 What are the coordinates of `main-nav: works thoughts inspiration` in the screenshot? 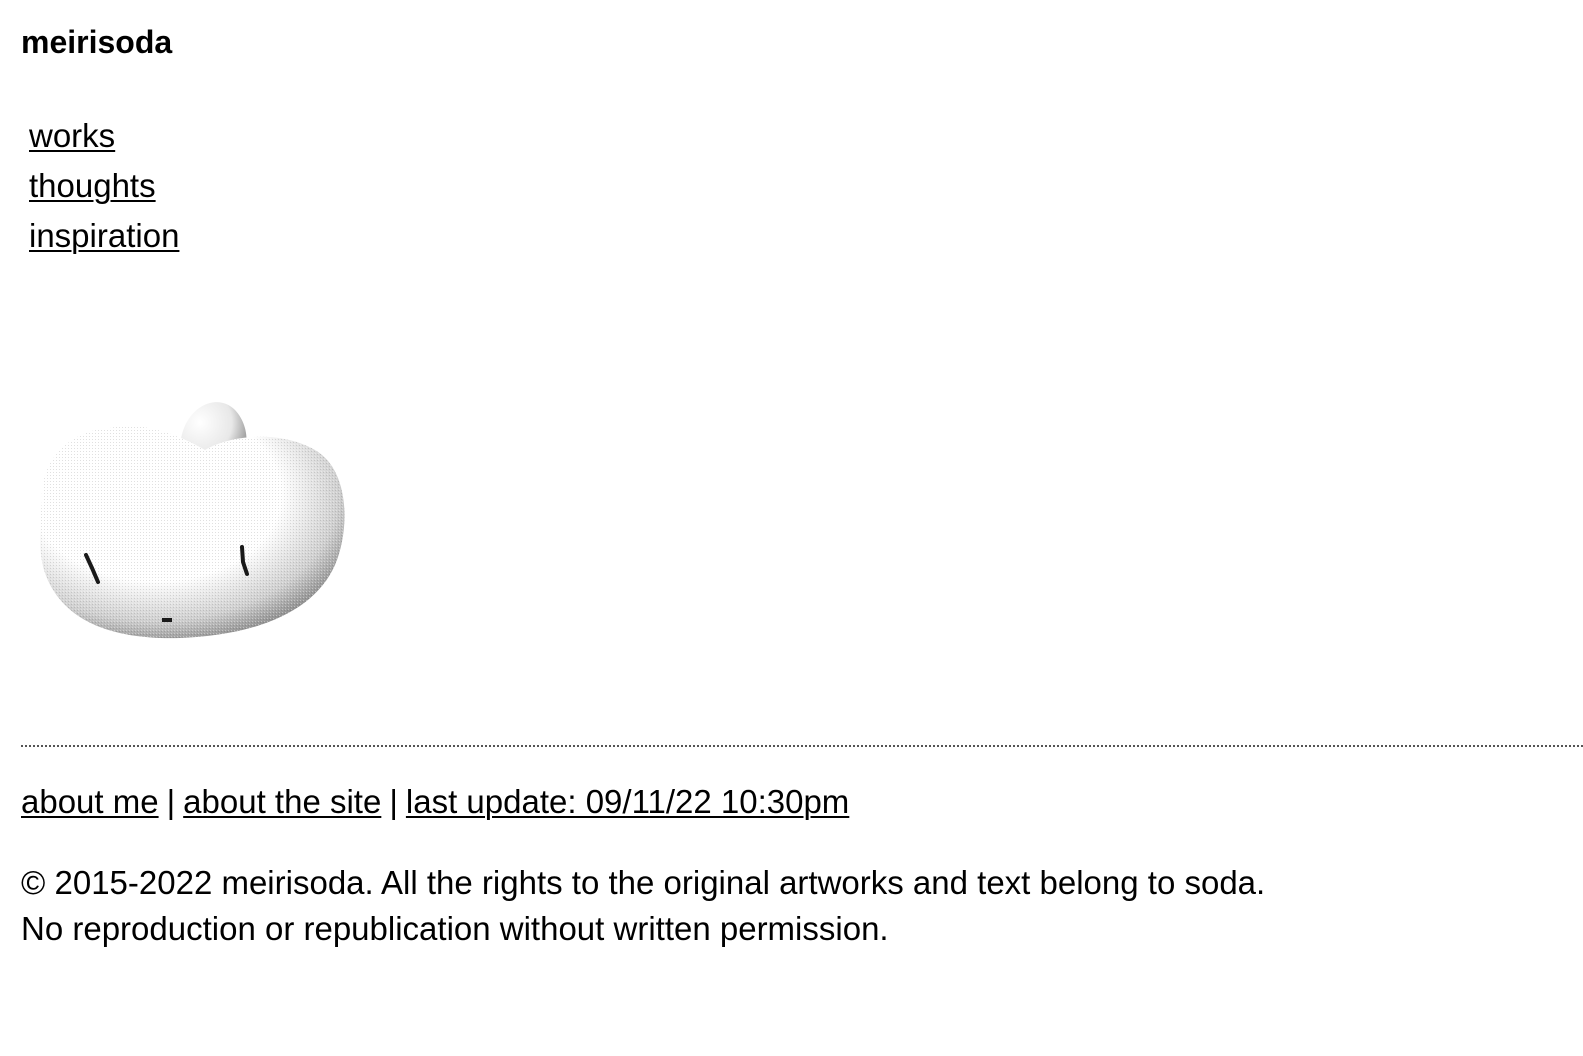 It's located at (104, 189).